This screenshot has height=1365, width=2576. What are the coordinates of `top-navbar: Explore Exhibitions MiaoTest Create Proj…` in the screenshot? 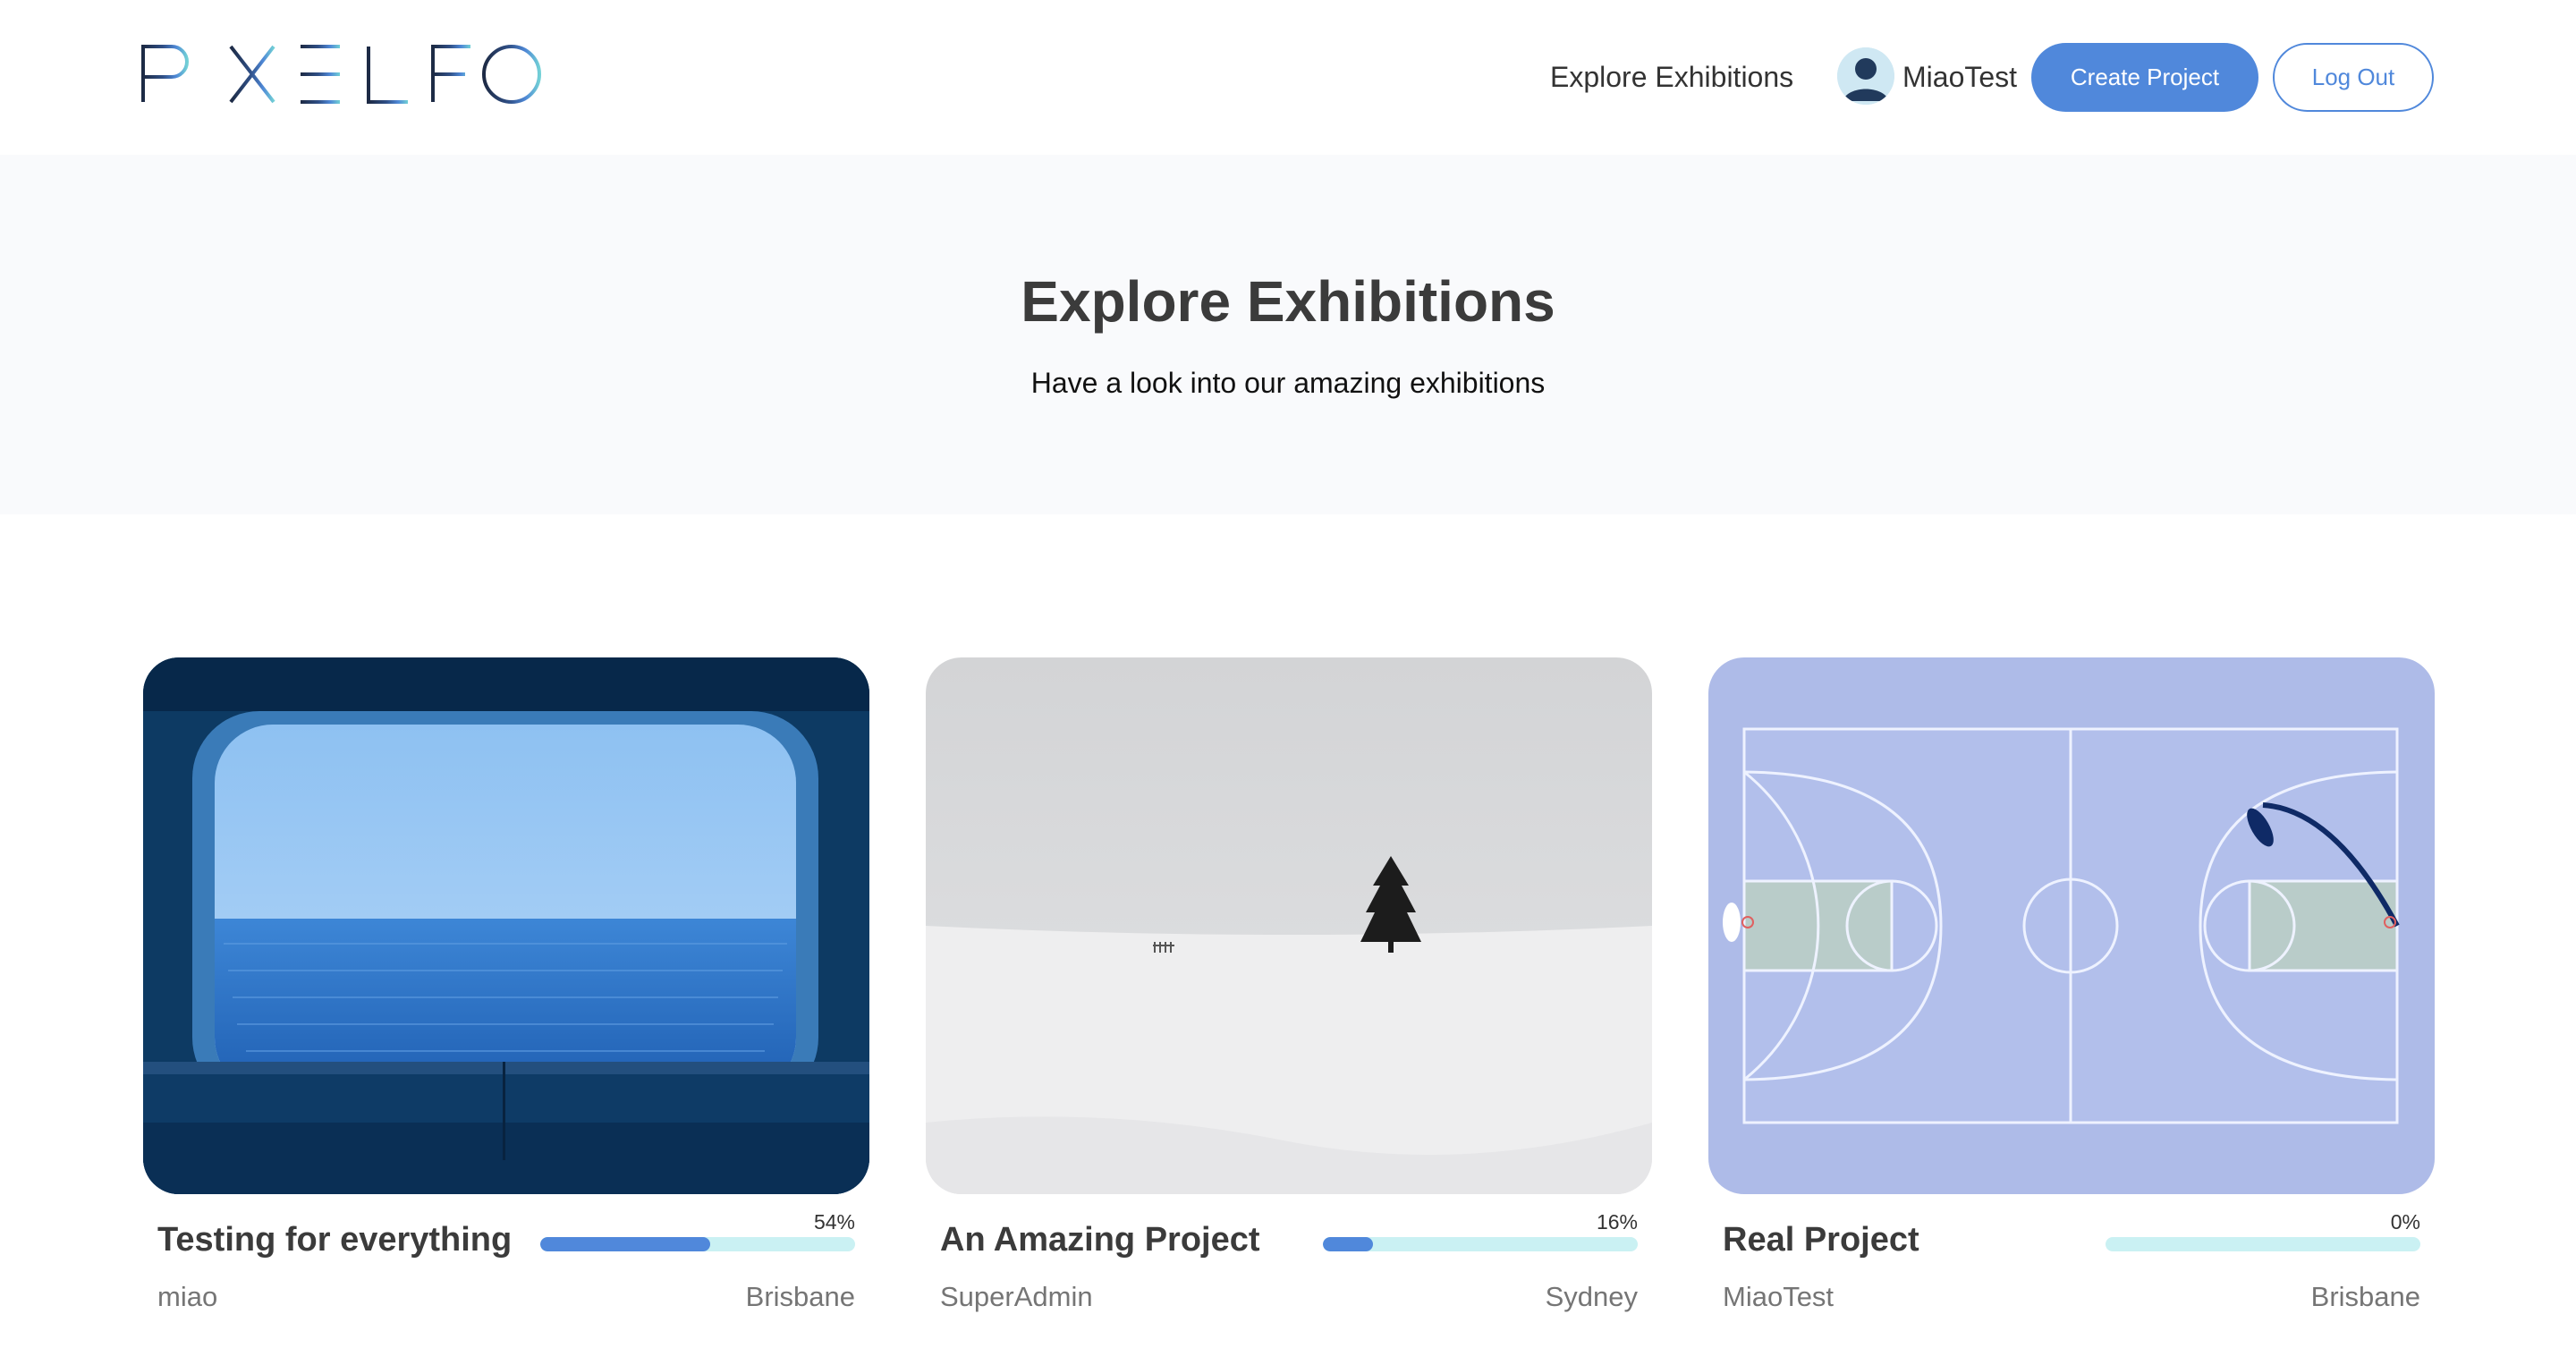 It's located at (1288, 77).